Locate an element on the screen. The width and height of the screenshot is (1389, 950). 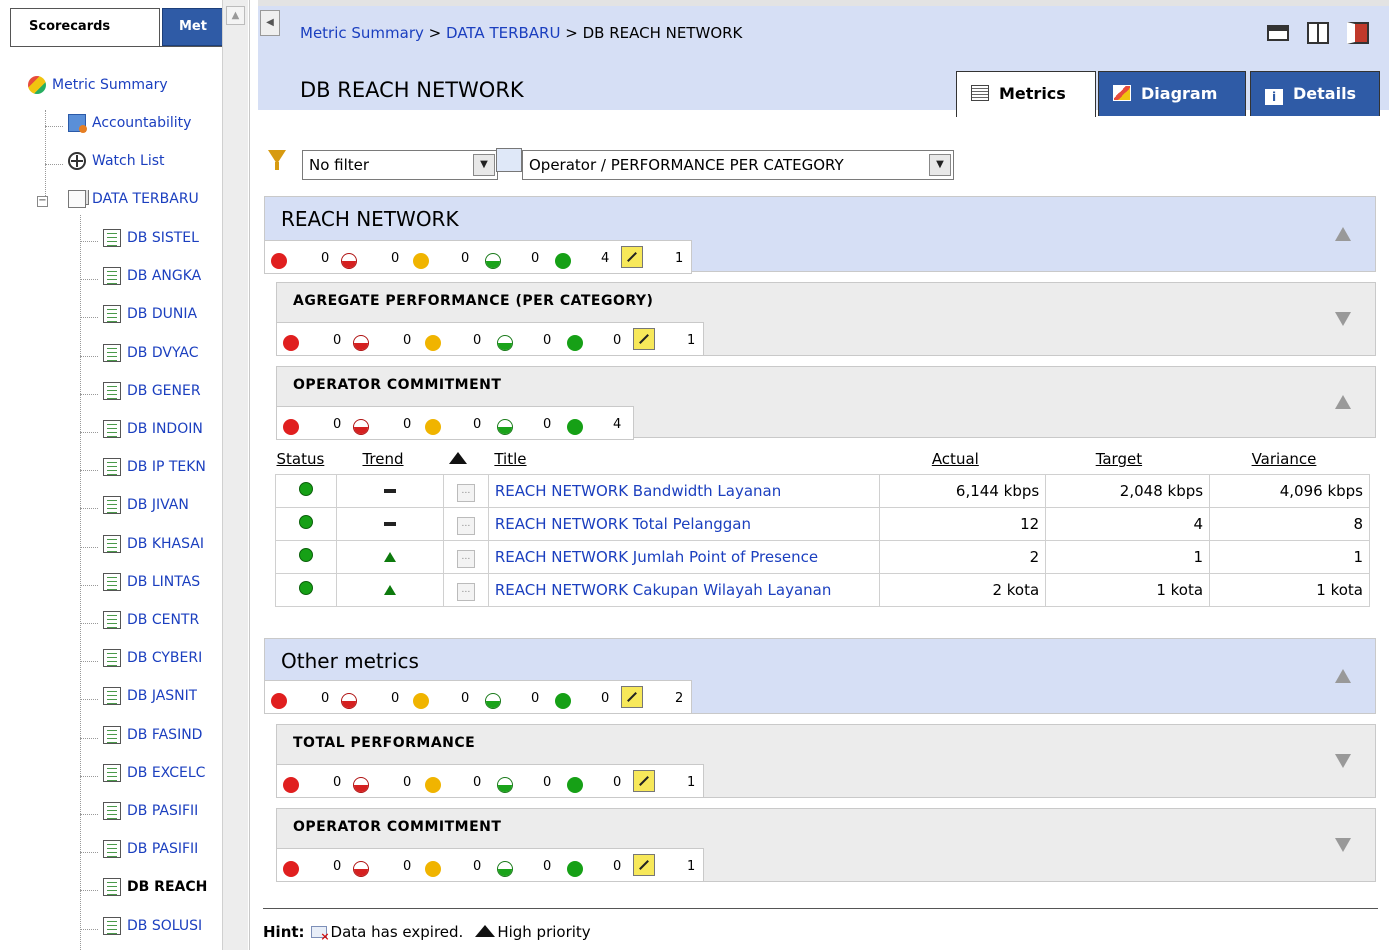
tab-scorecards: Scorecards is located at coordinates (85, 27).